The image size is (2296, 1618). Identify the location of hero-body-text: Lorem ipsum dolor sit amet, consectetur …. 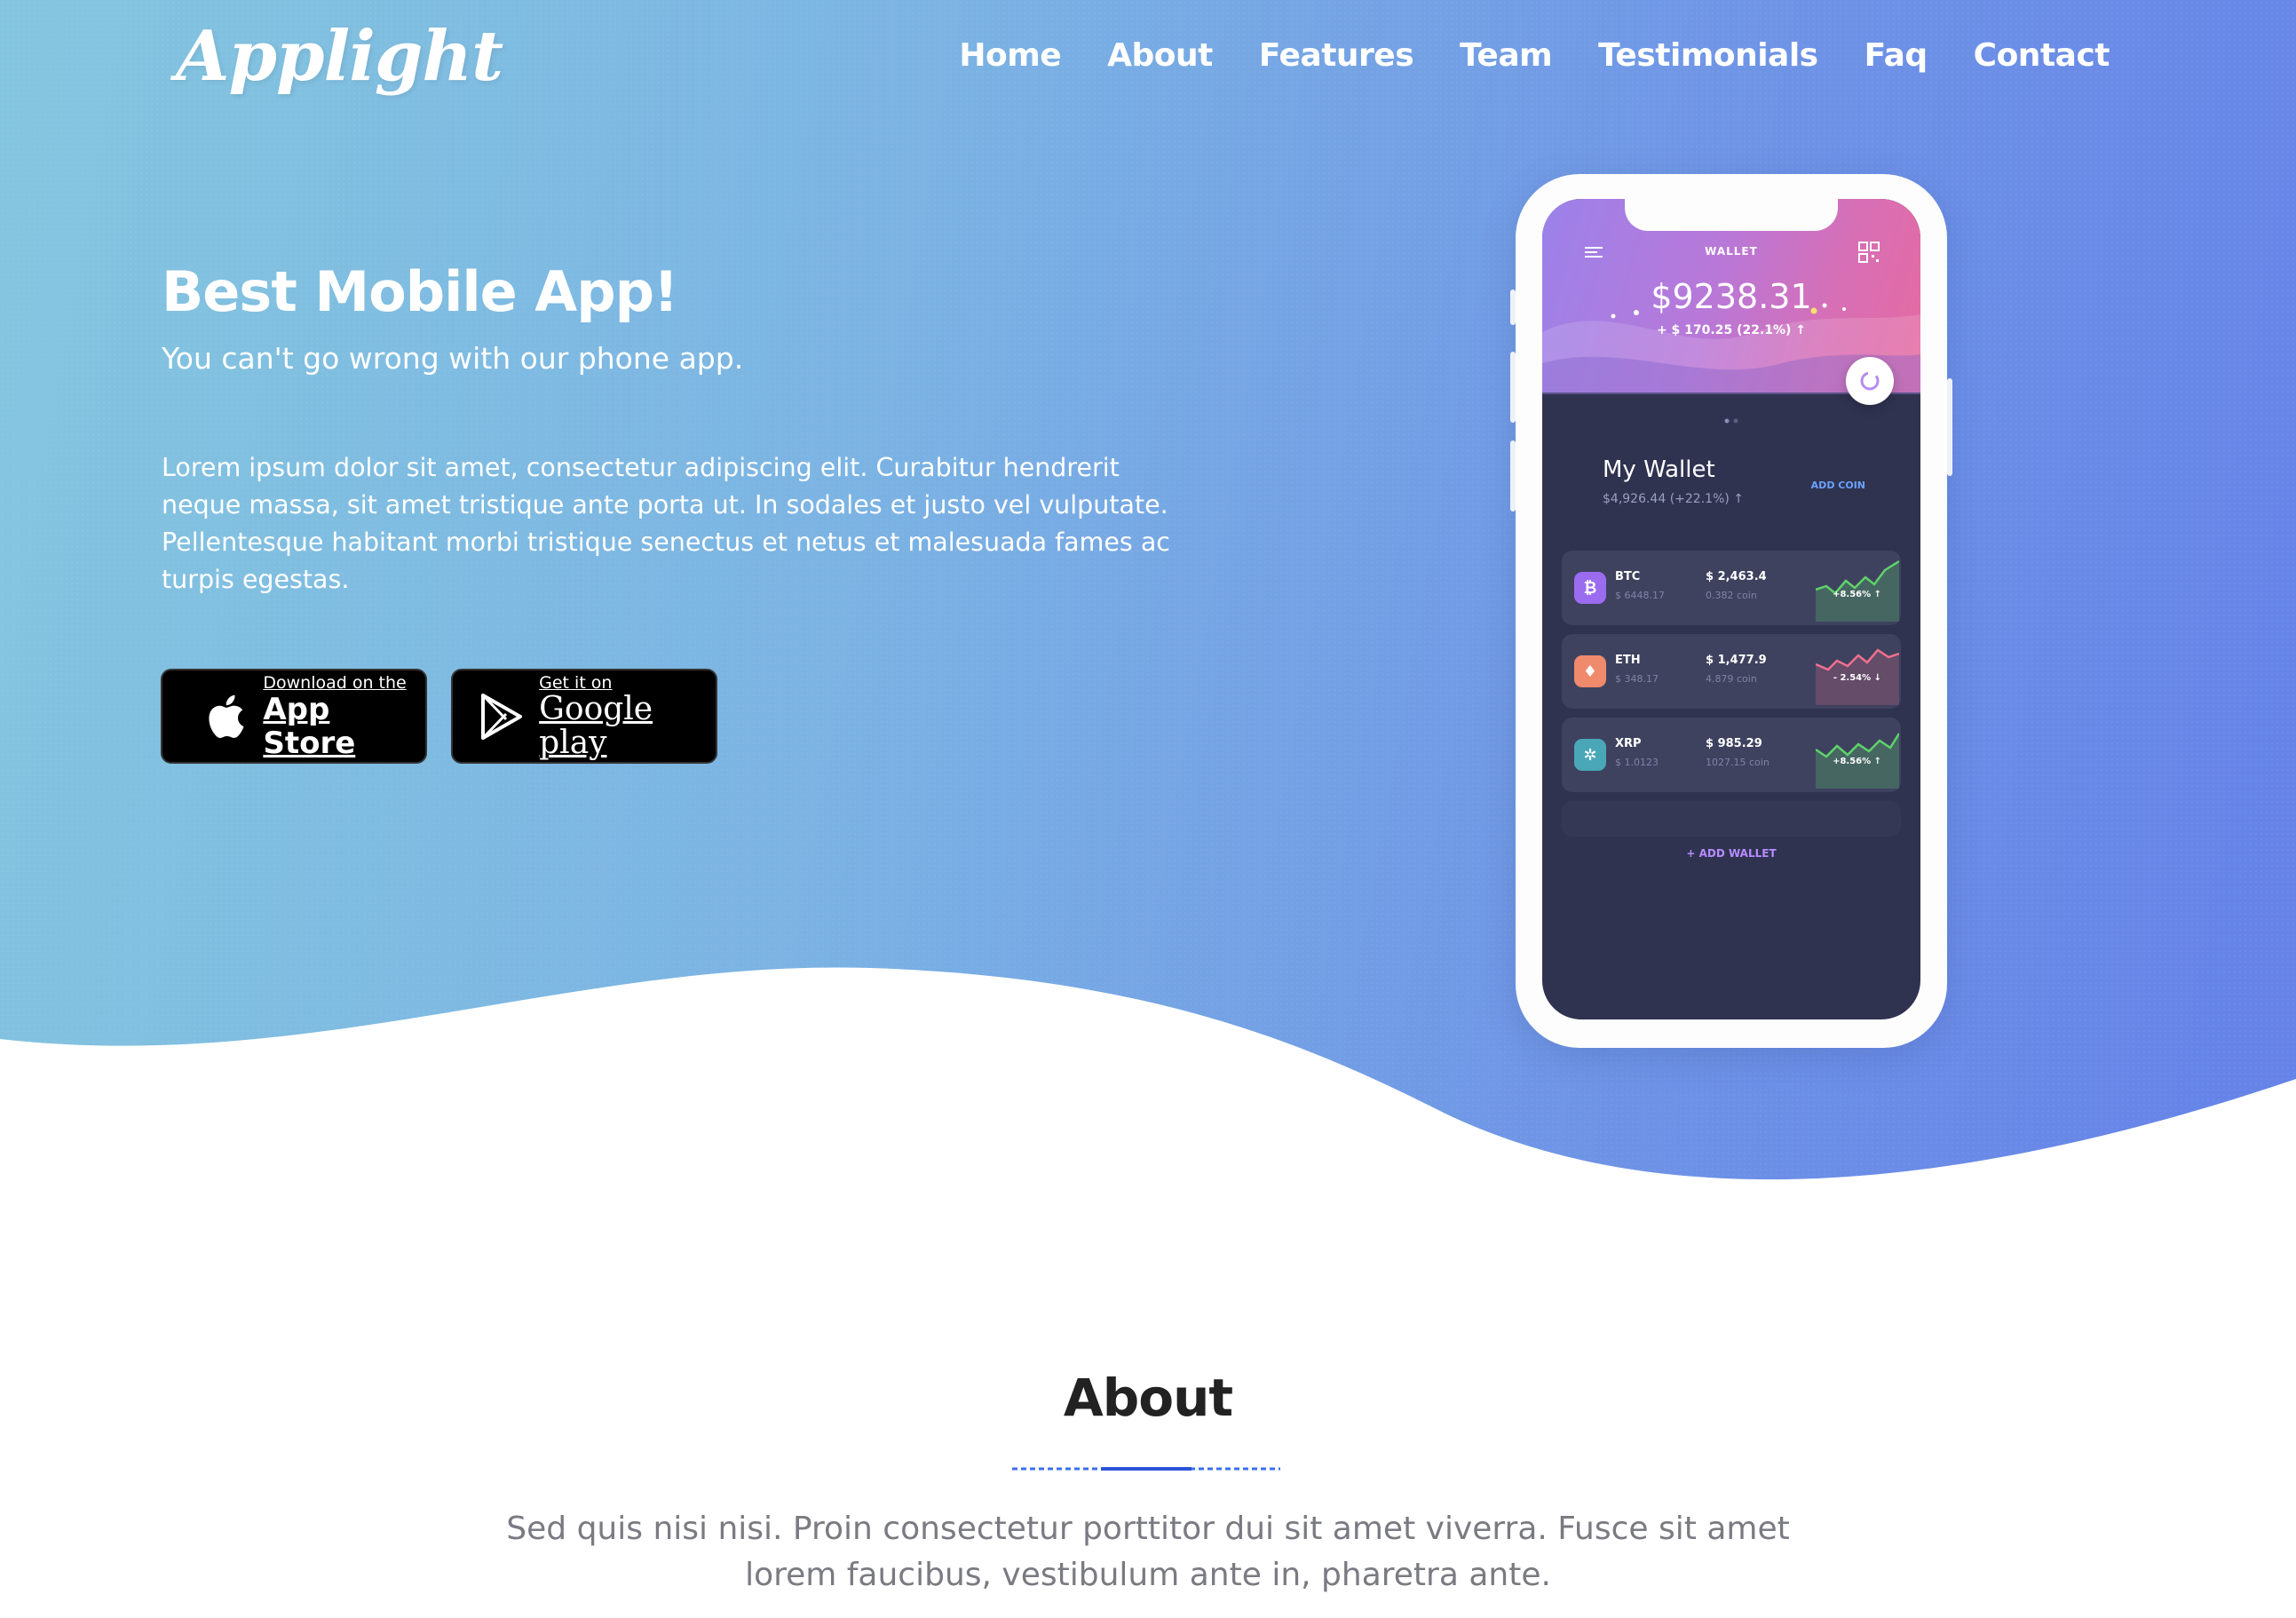
(666, 523).